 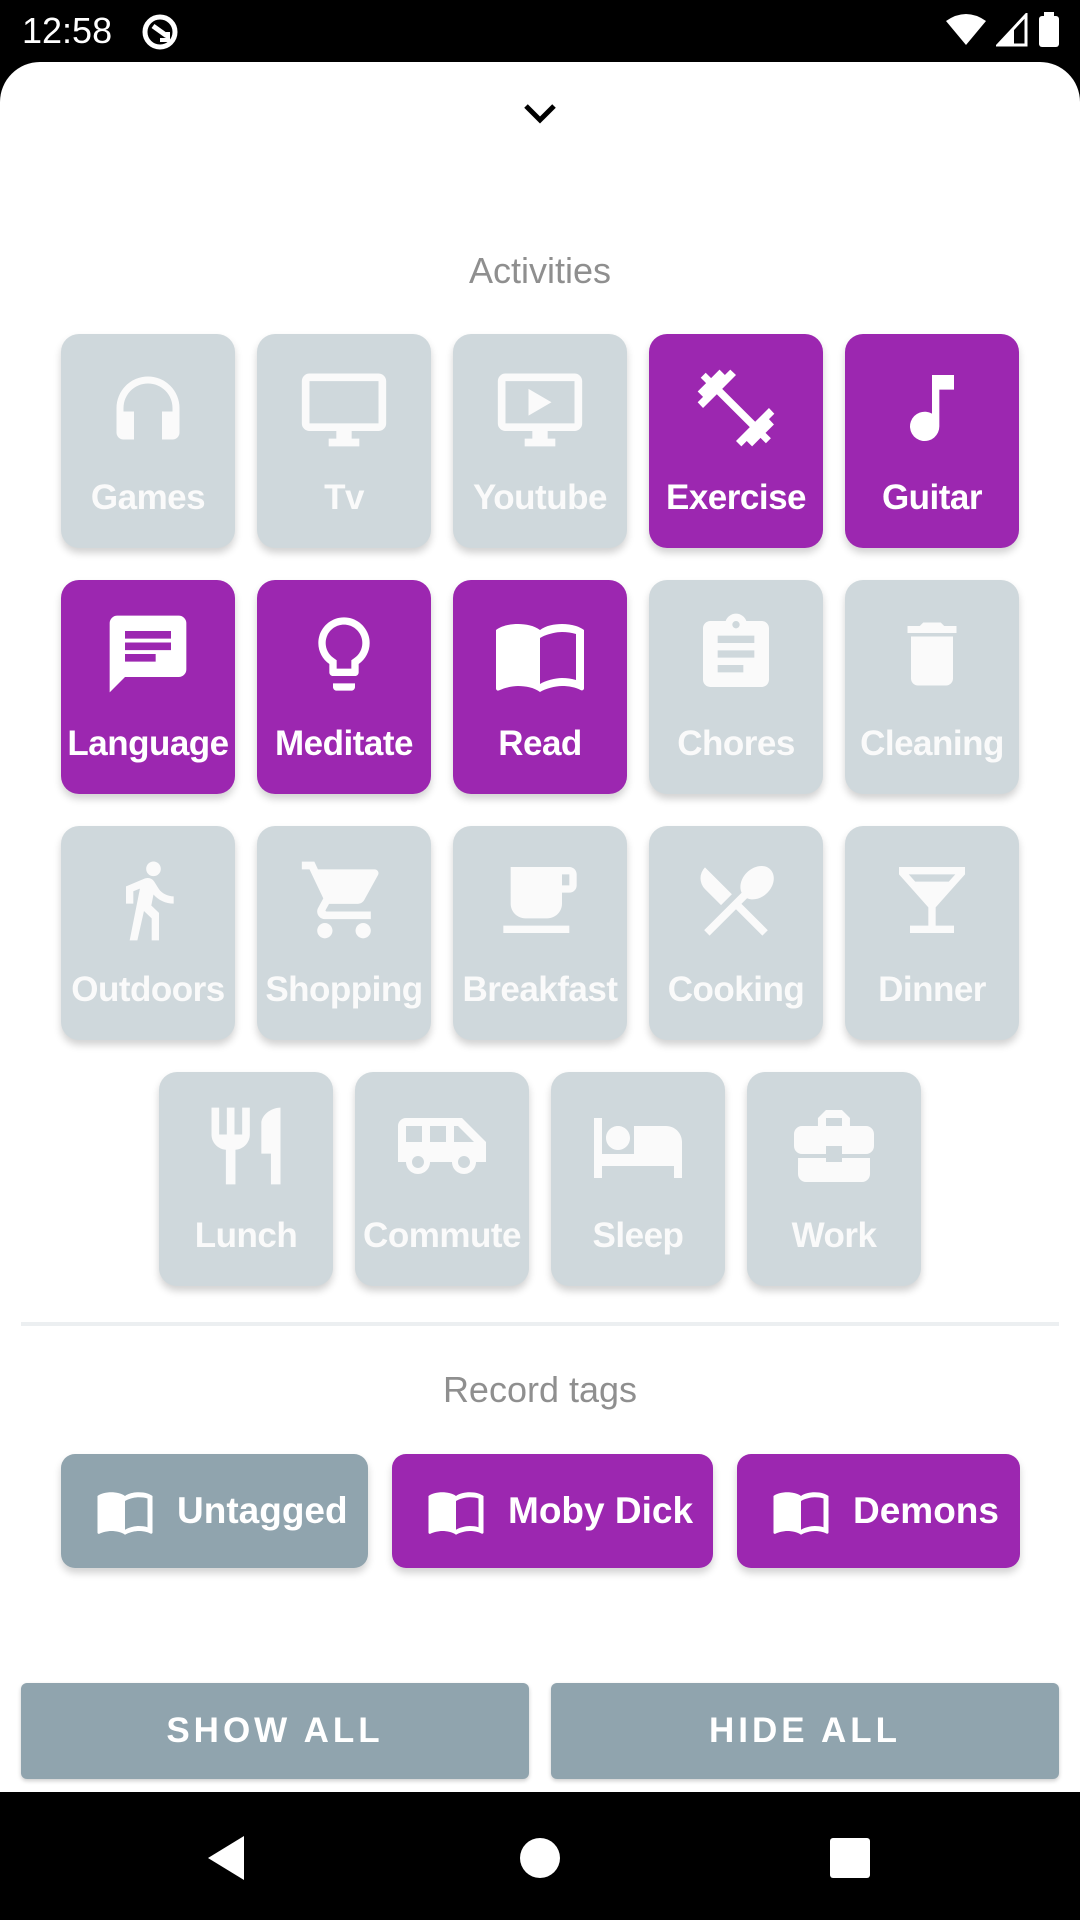 What do you see at coordinates (540, 497) in the screenshot?
I see `activity-label: Youtube` at bounding box center [540, 497].